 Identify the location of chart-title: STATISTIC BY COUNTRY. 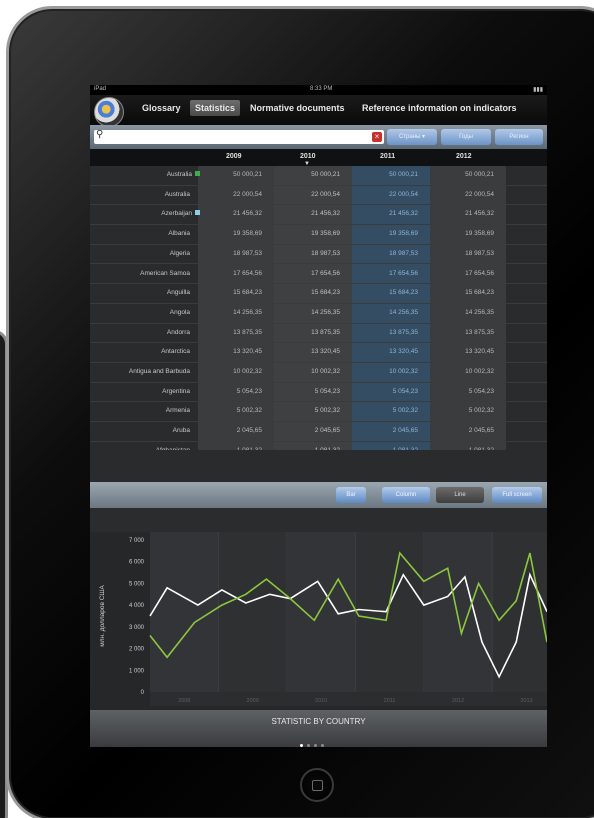
(318, 721).